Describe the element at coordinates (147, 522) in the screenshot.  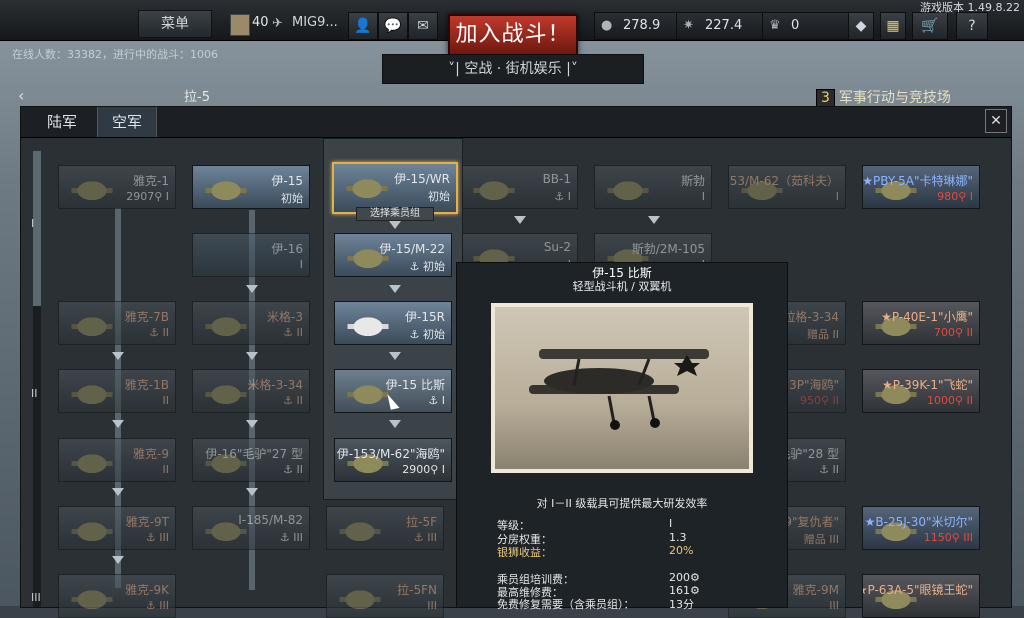
I see `vehicle-name: 雅克-9T` at that location.